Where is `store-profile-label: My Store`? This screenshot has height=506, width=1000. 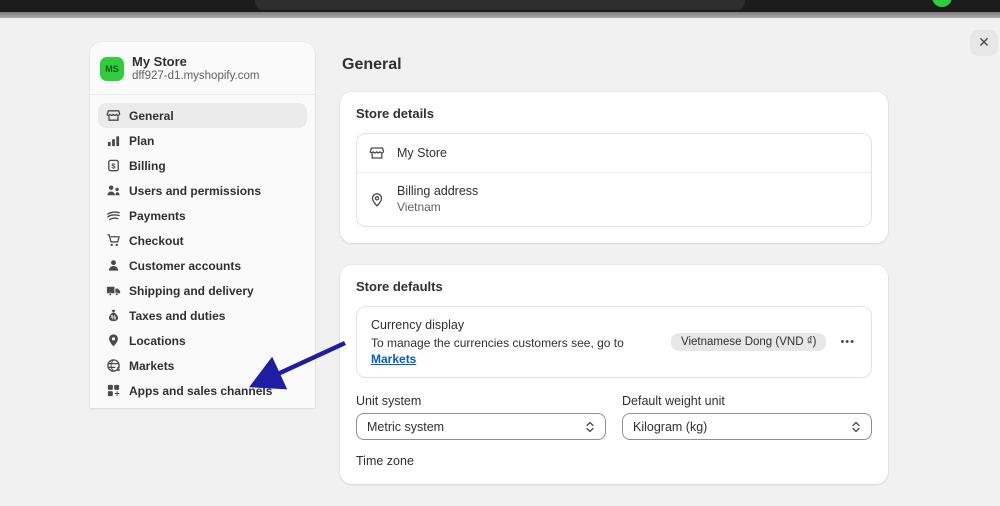
store-profile-label: My Store is located at coordinates (422, 152).